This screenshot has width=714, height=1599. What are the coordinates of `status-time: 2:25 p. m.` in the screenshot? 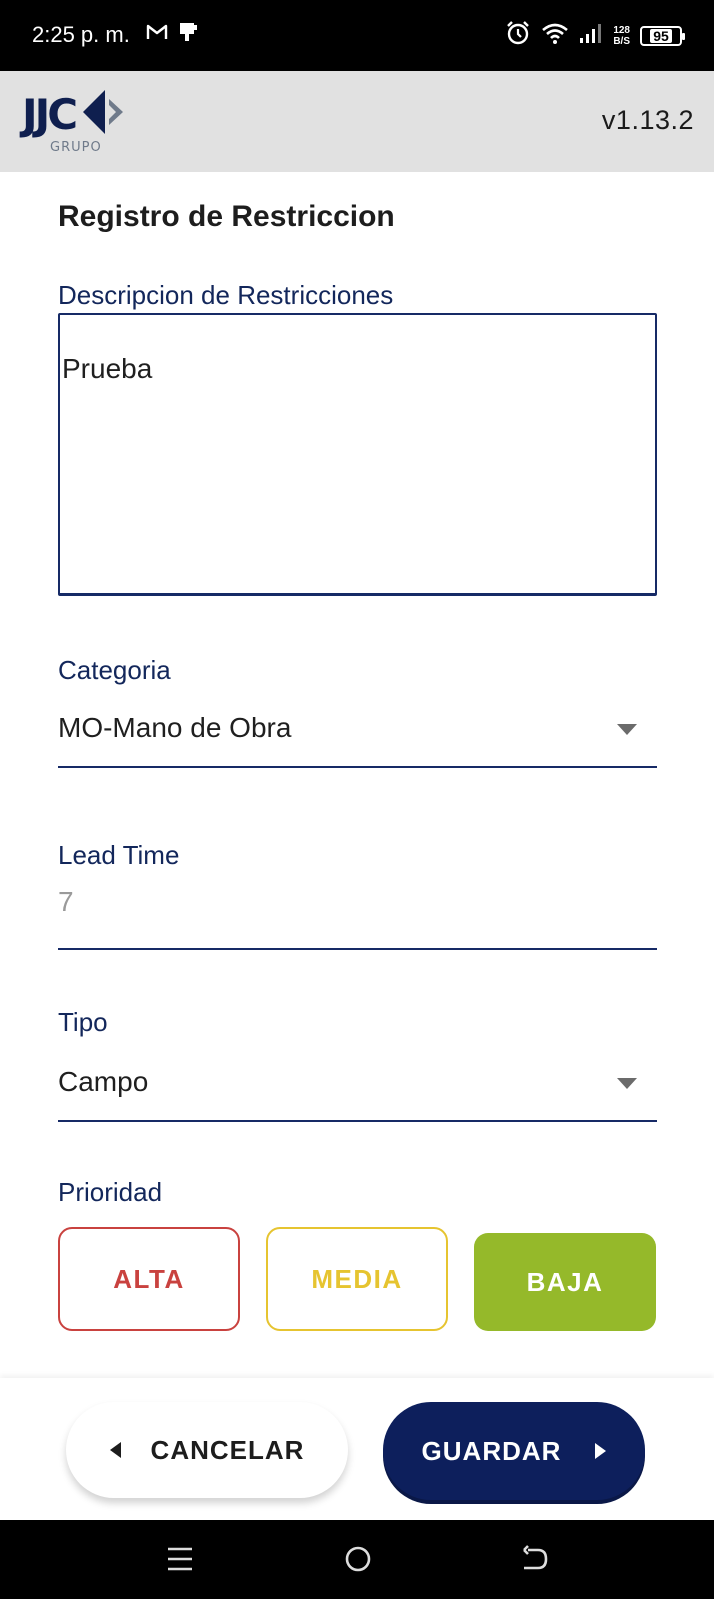 It's located at (81, 34).